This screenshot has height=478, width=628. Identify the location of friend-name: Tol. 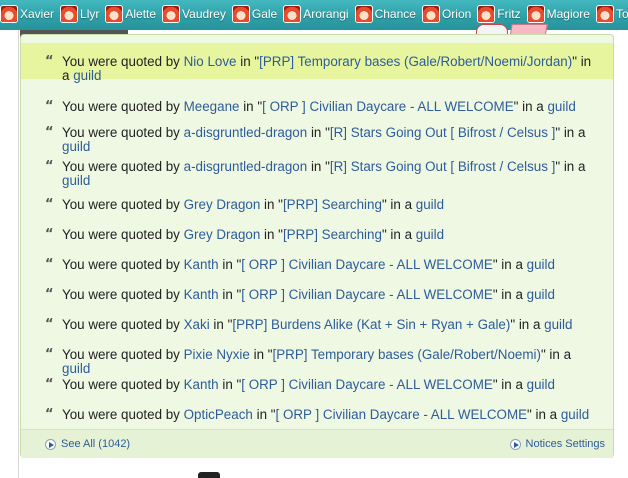
(621, 14).